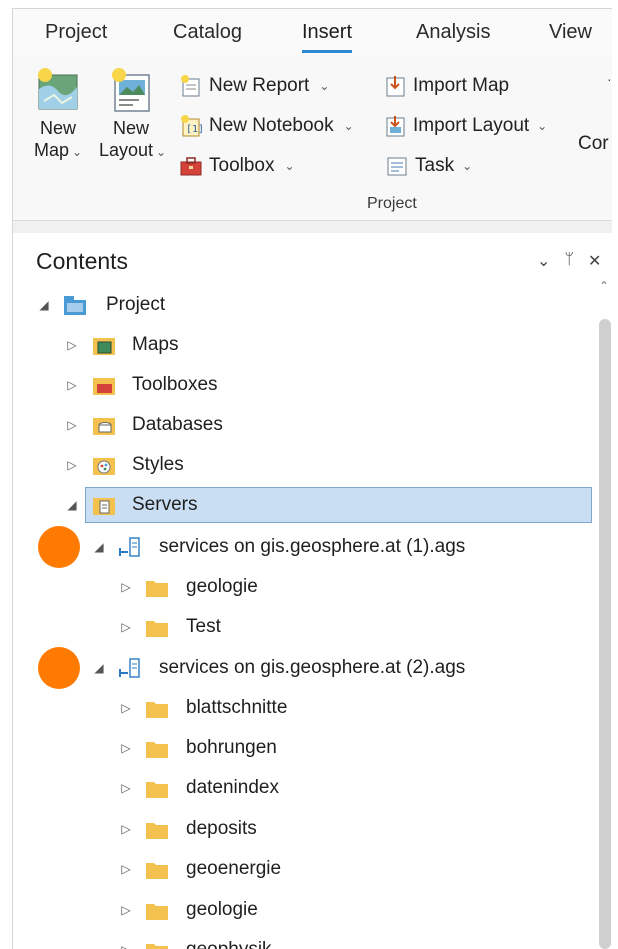 Image resolution: width=618 pixels, height=949 pixels. I want to click on tree-label-styles: Styles, so click(158, 464).